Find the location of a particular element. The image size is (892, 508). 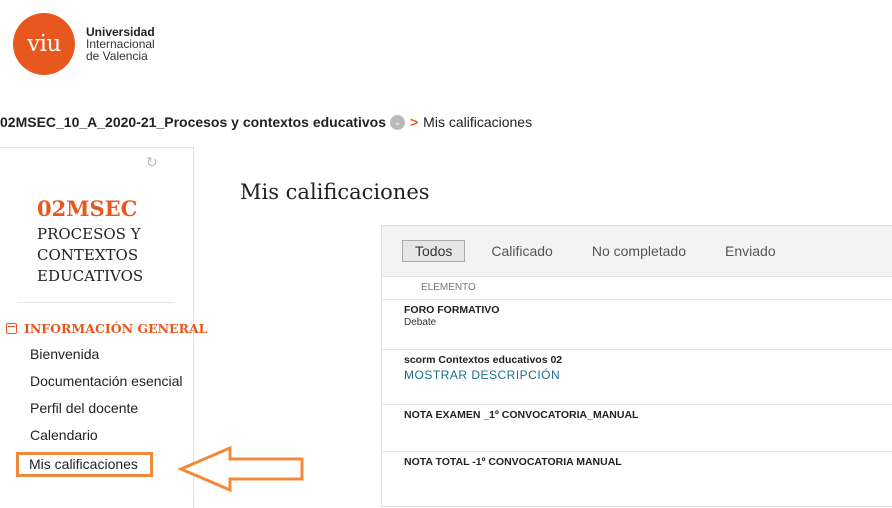

grade-item-title: NOTA TOTAL -1º CONVOCATORIA MANUAL is located at coordinates (648, 462).